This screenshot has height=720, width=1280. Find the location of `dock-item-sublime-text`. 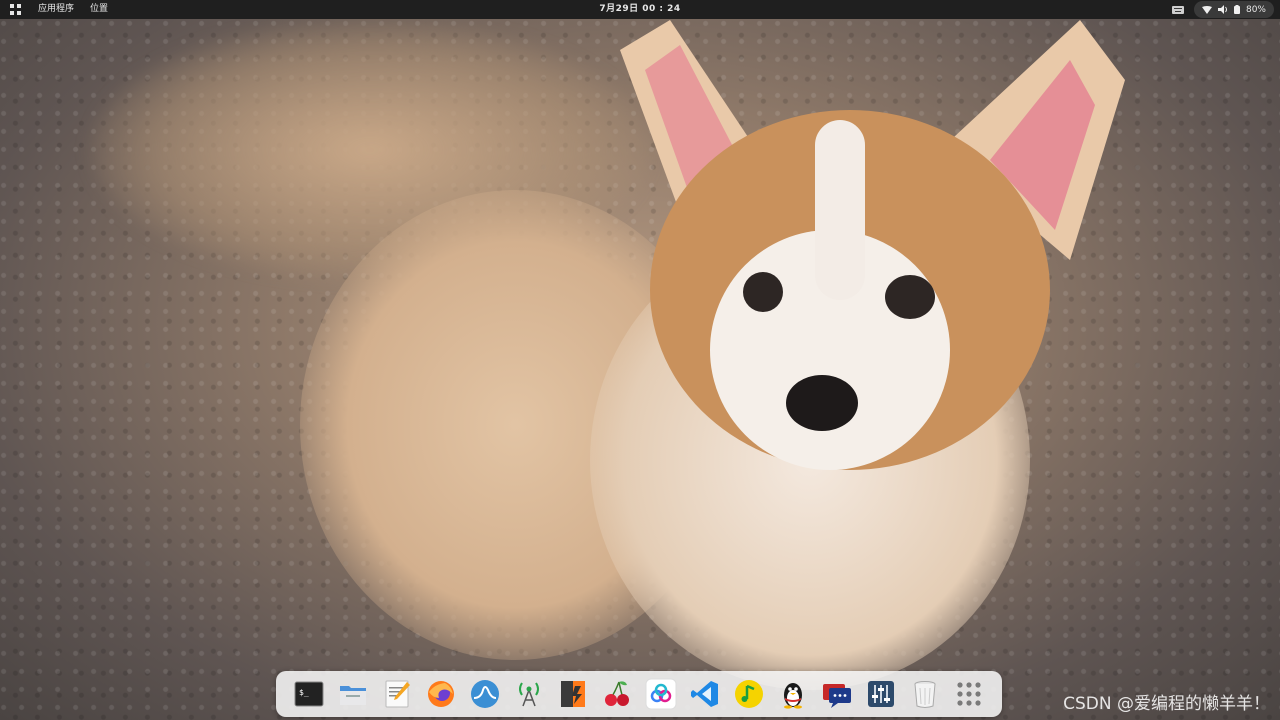

dock-item-sublime-text is located at coordinates (573, 694).